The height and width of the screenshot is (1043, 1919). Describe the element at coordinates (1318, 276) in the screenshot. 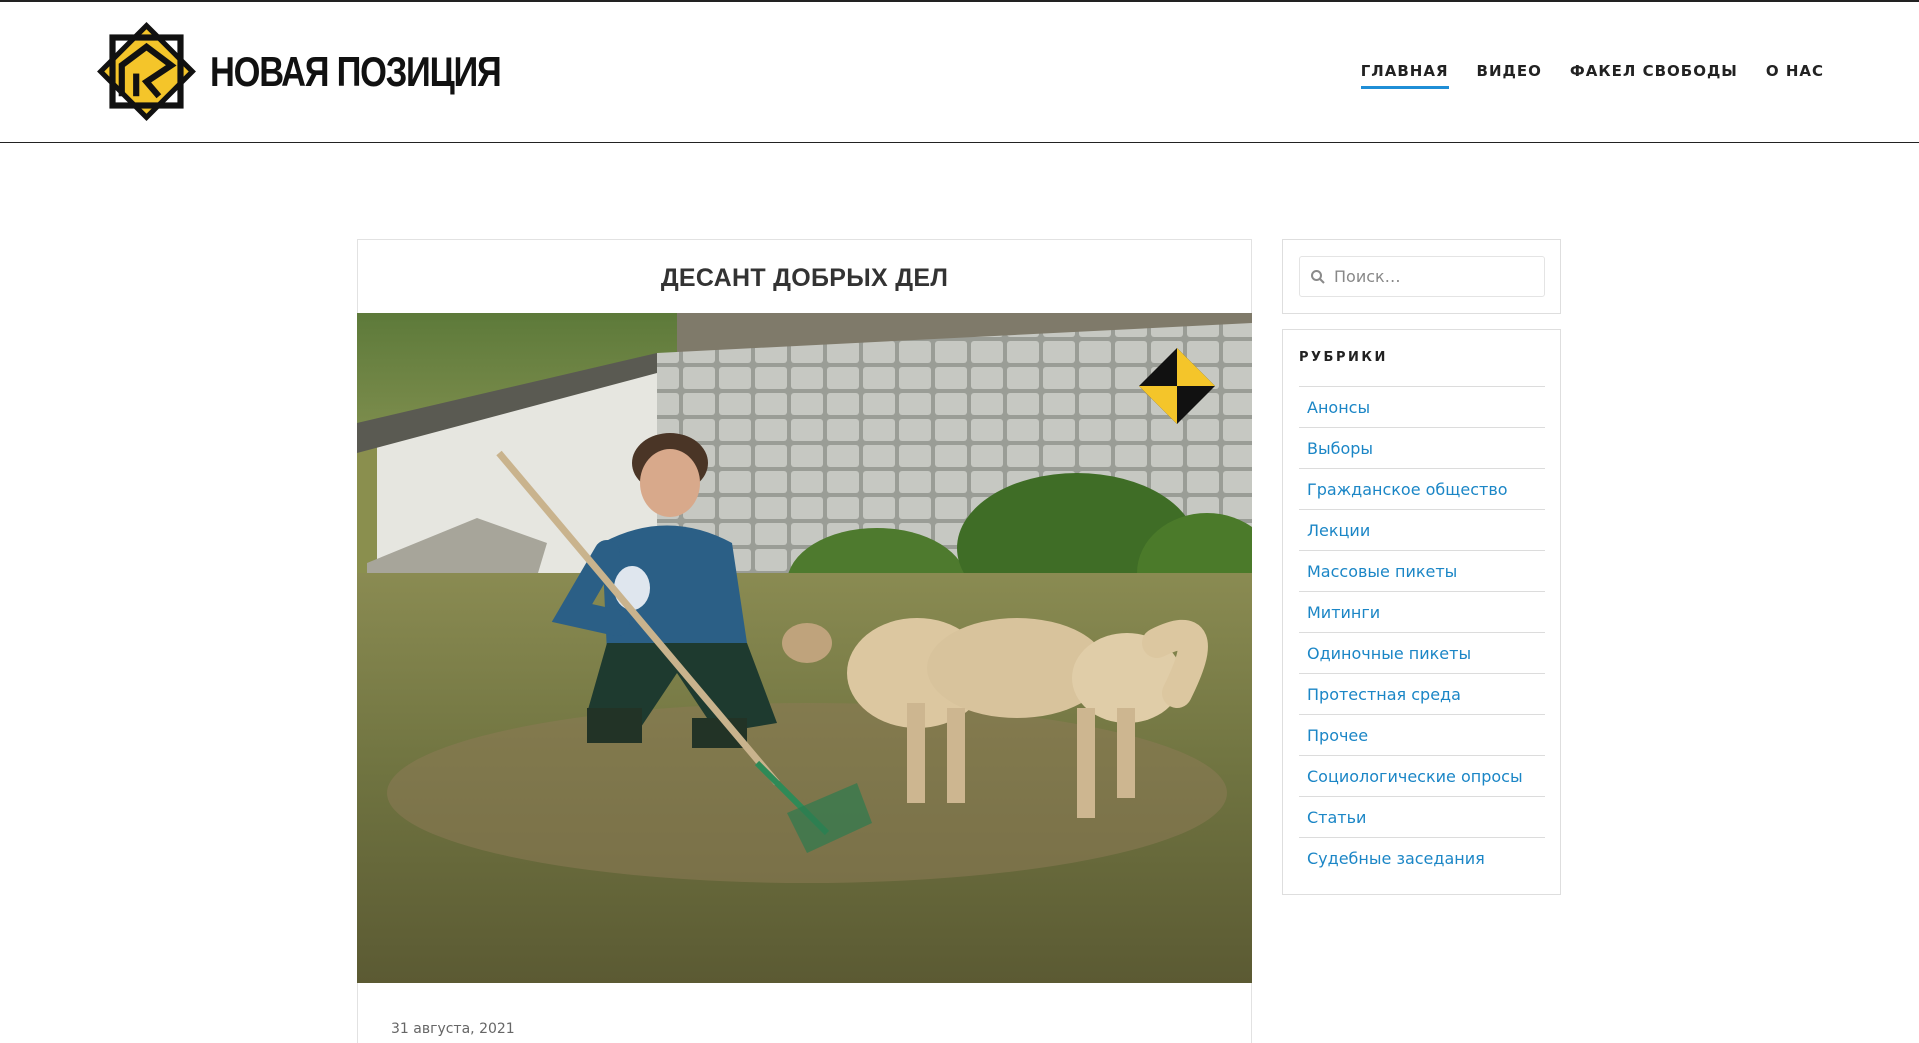

I see `search-icon` at that location.